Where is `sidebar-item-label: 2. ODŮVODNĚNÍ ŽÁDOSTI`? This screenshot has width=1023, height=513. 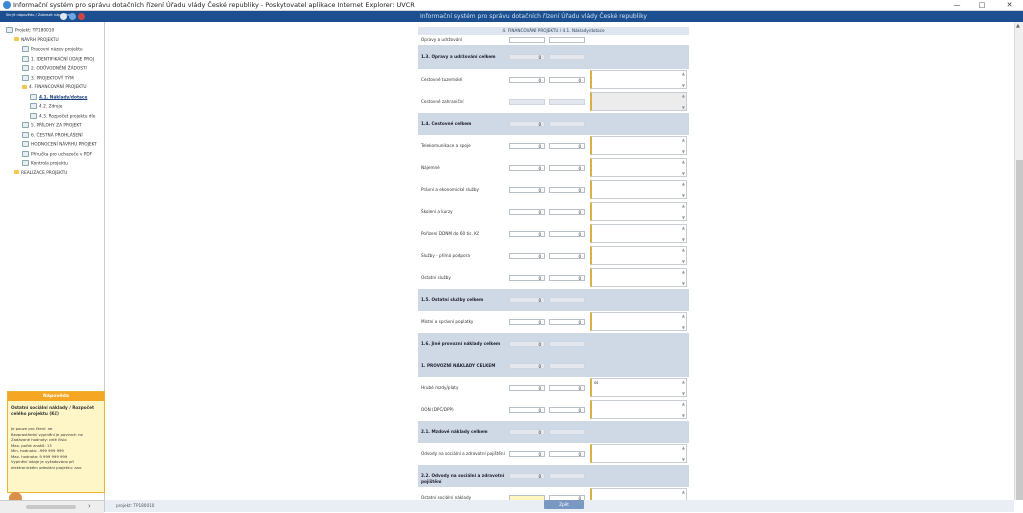
sidebar-item-label: 2. ODŮVODNĚNÍ ŽÁDOSTI is located at coordinates (59, 69).